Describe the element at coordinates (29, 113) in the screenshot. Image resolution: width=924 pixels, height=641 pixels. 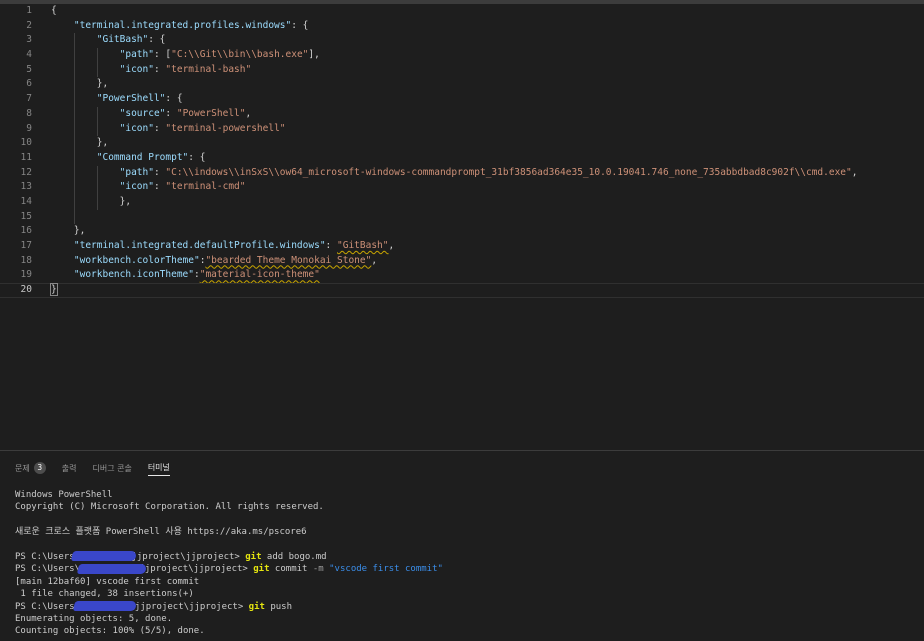
I see `line-number: 8` at that location.